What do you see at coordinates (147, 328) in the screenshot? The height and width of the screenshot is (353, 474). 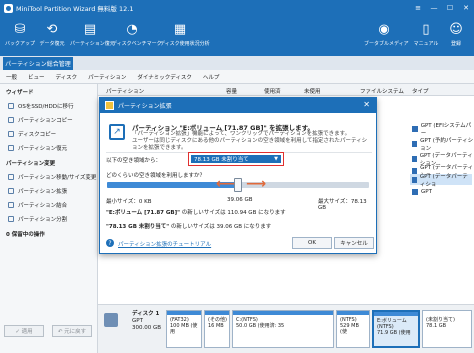 I see `disk-size: 300.00 GB` at bounding box center [147, 328].